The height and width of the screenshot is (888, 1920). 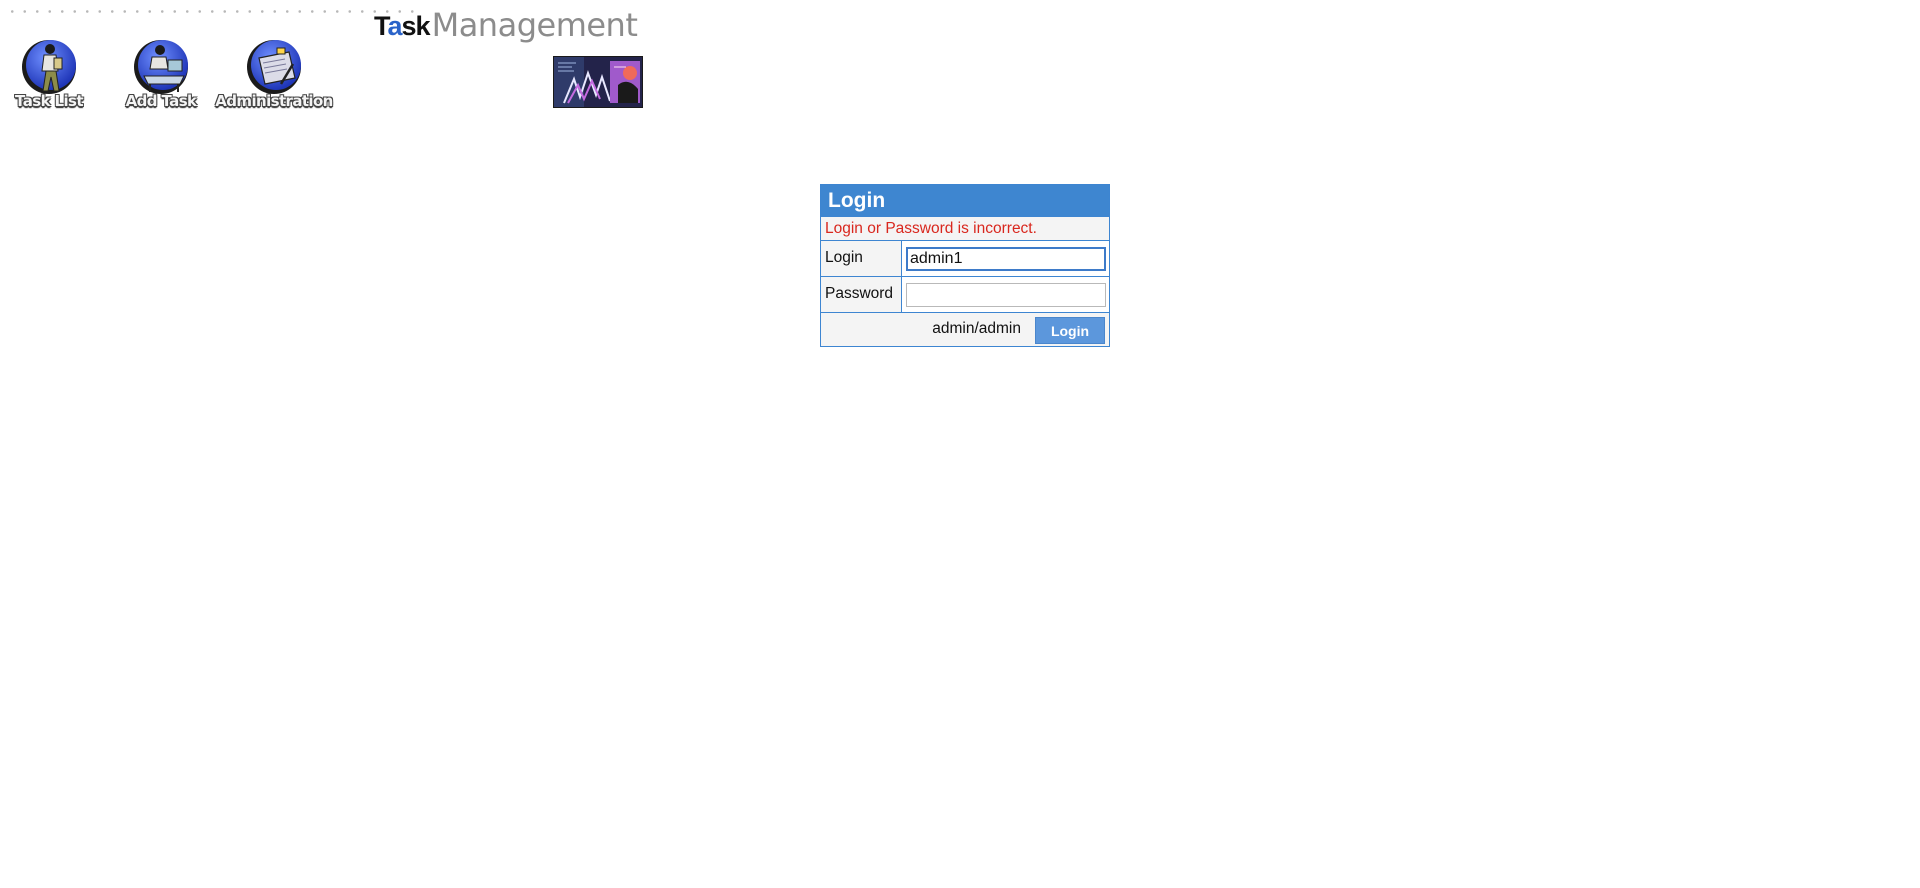 I want to click on credentials-hint: admin/admin, so click(x=976, y=328).